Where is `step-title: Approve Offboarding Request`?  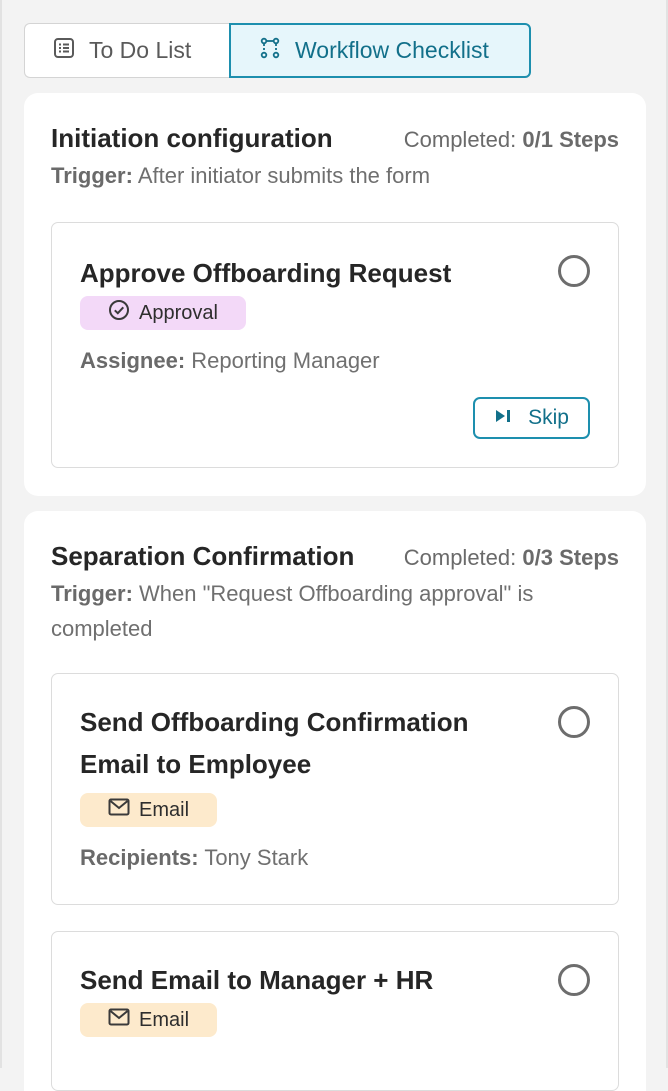 step-title: Approve Offboarding Request is located at coordinates (266, 273).